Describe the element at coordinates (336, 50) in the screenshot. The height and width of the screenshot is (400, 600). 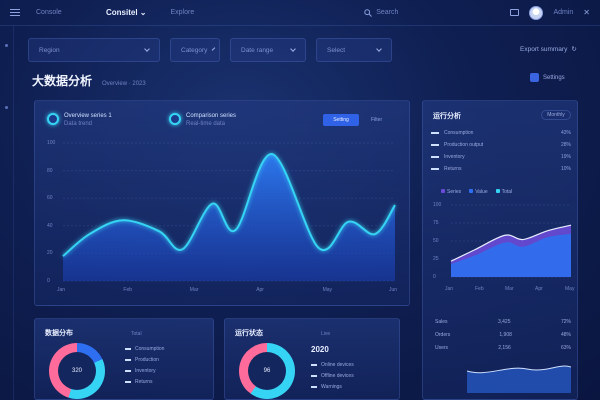
I see `filter-label: Select` at that location.